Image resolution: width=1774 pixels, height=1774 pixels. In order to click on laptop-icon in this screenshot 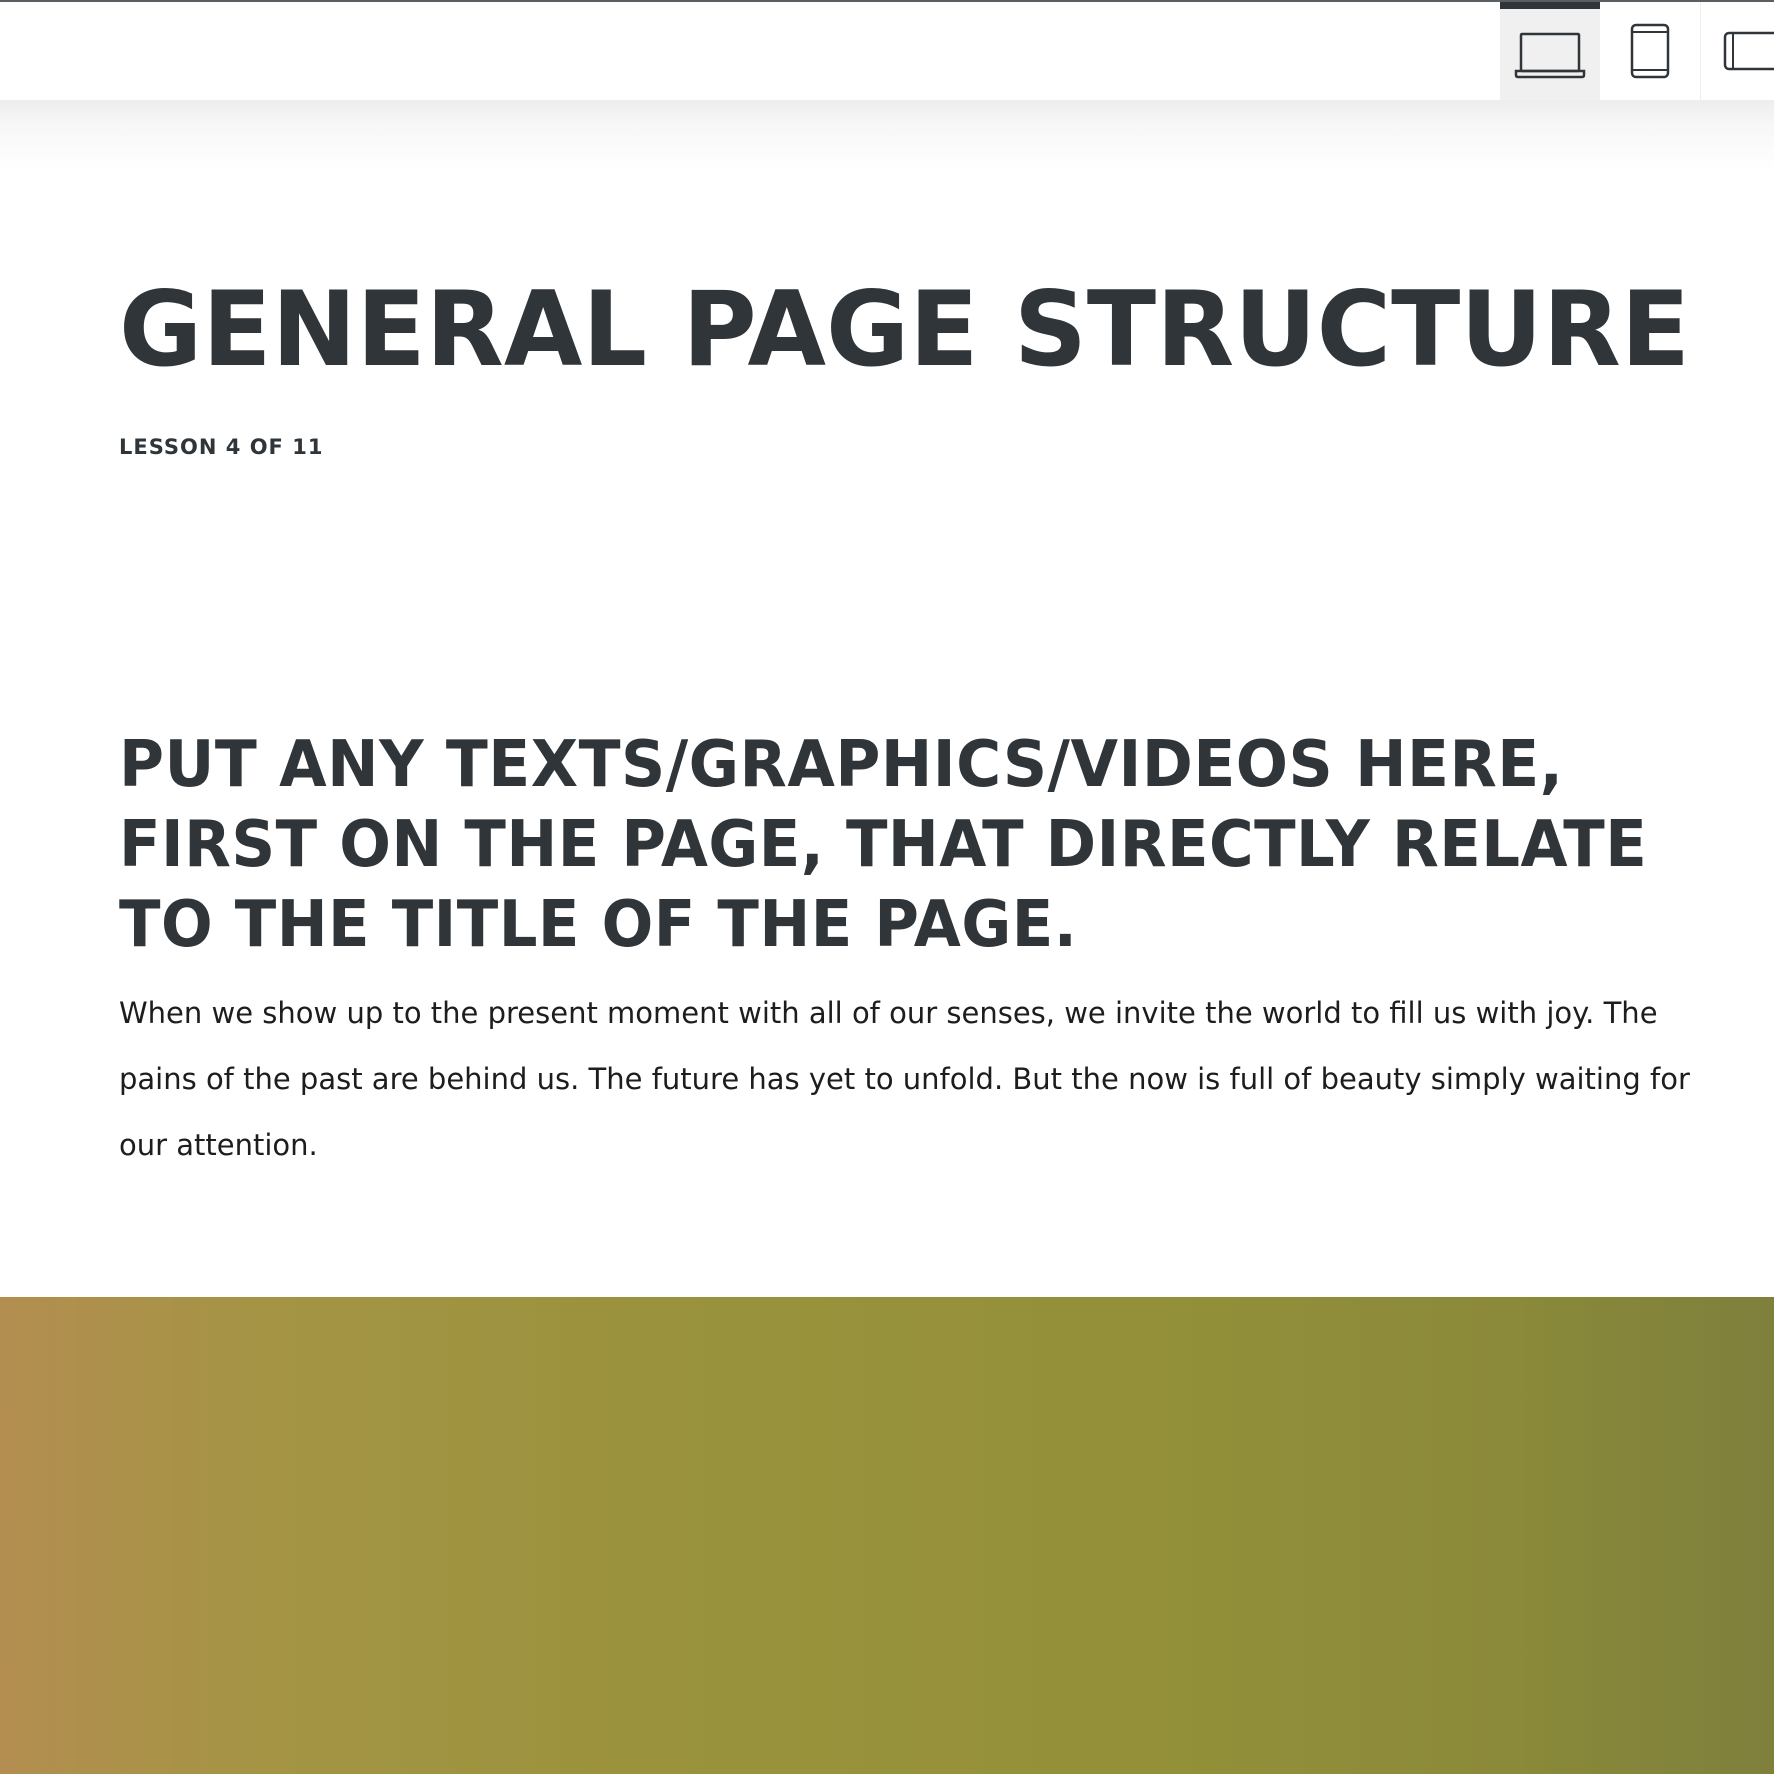, I will do `click(1550, 55)`.